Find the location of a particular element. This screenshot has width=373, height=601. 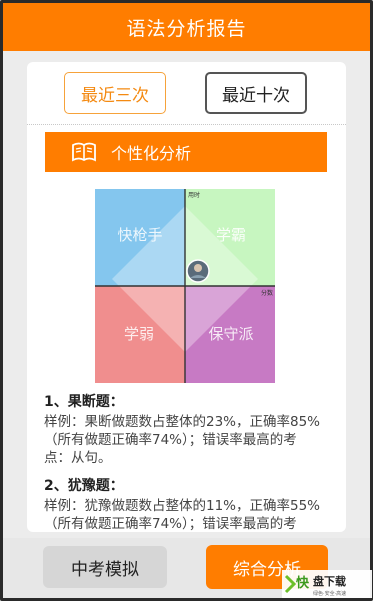

analysis-line: 样例：果断做题数占整体的23%，正确率85% is located at coordinates (182, 422).